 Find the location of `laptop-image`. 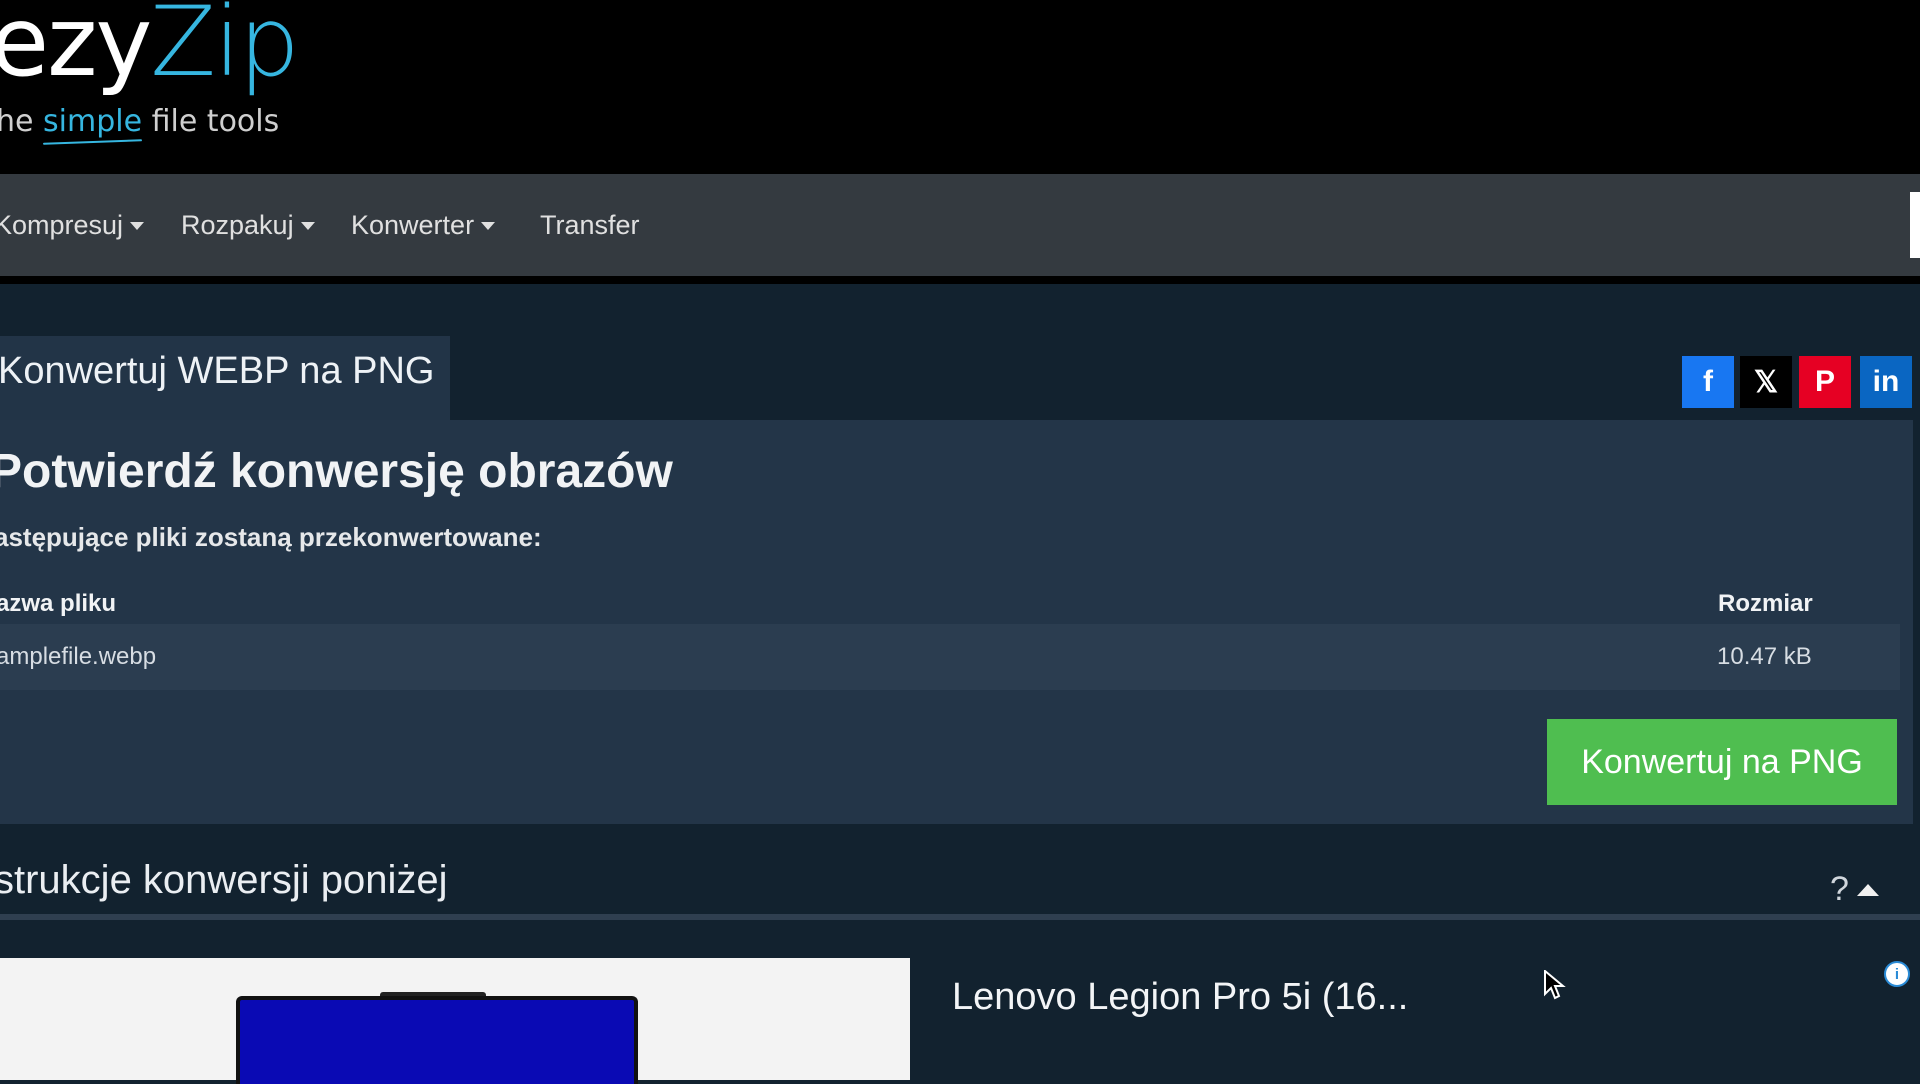

laptop-image is located at coordinates (437, 1040).